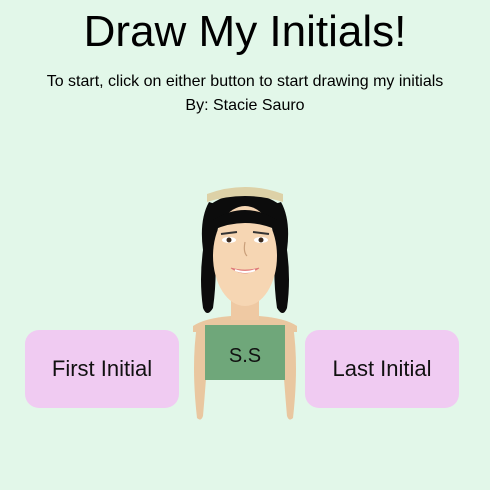  What do you see at coordinates (245, 105) in the screenshot?
I see `author-credit: By: Stacie Sauro` at bounding box center [245, 105].